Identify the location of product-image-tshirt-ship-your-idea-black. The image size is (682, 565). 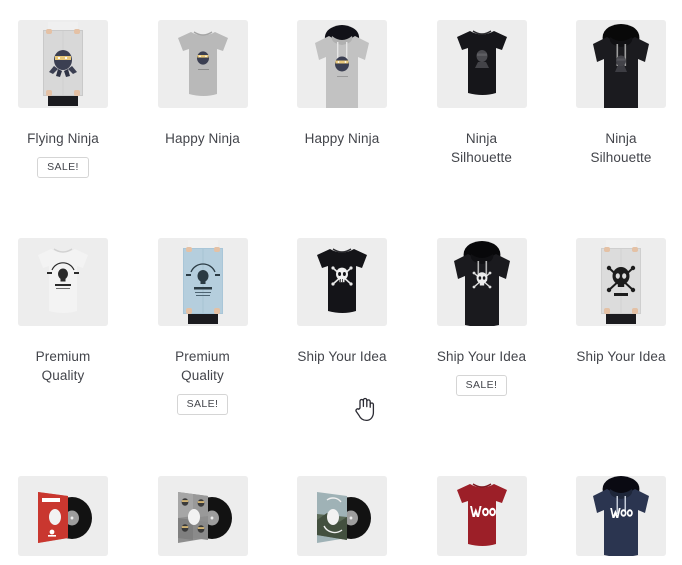
(342, 282).